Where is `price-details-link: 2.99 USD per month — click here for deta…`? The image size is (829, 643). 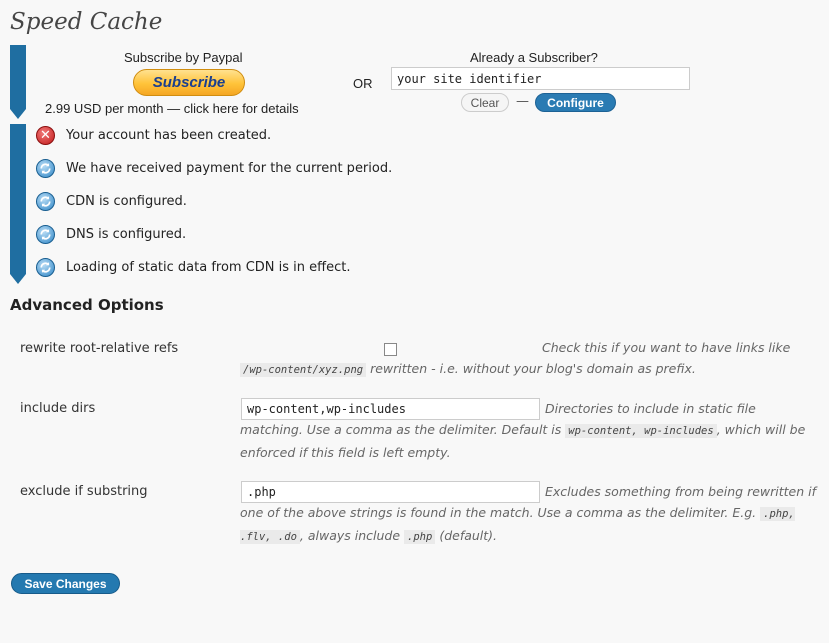 price-details-link: 2.99 USD per month — click here for deta… is located at coordinates (172, 108).